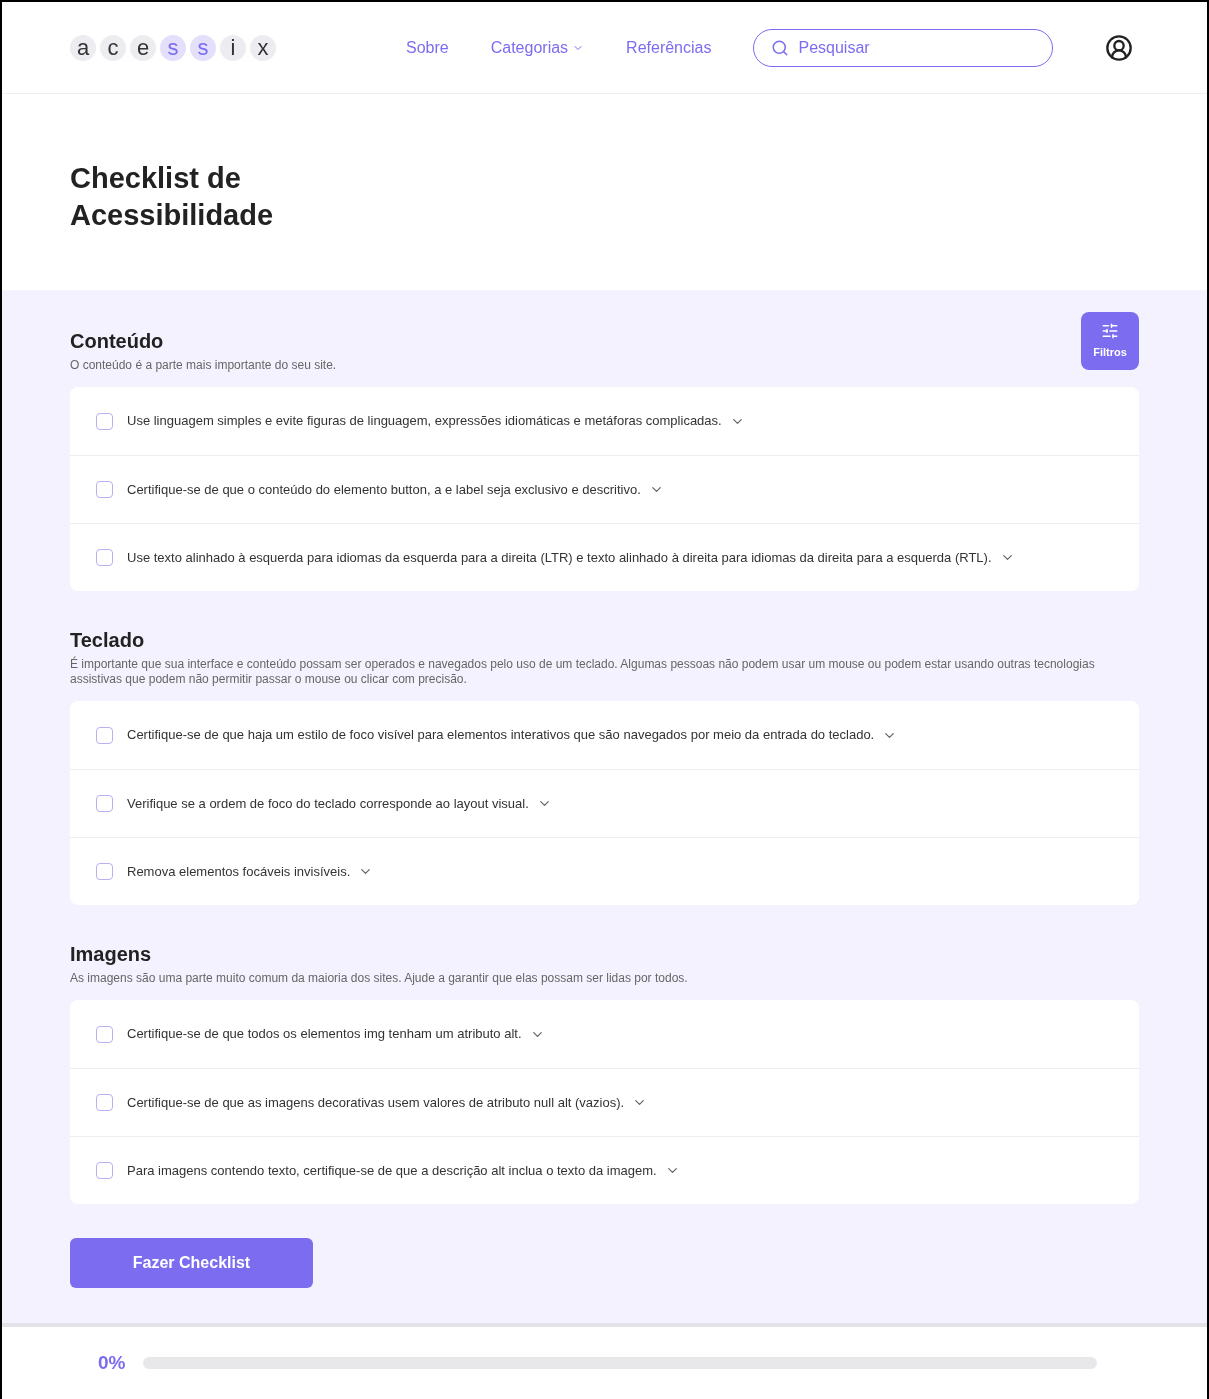 The image size is (1209, 1399). I want to click on logo-letter: c, so click(113, 47).